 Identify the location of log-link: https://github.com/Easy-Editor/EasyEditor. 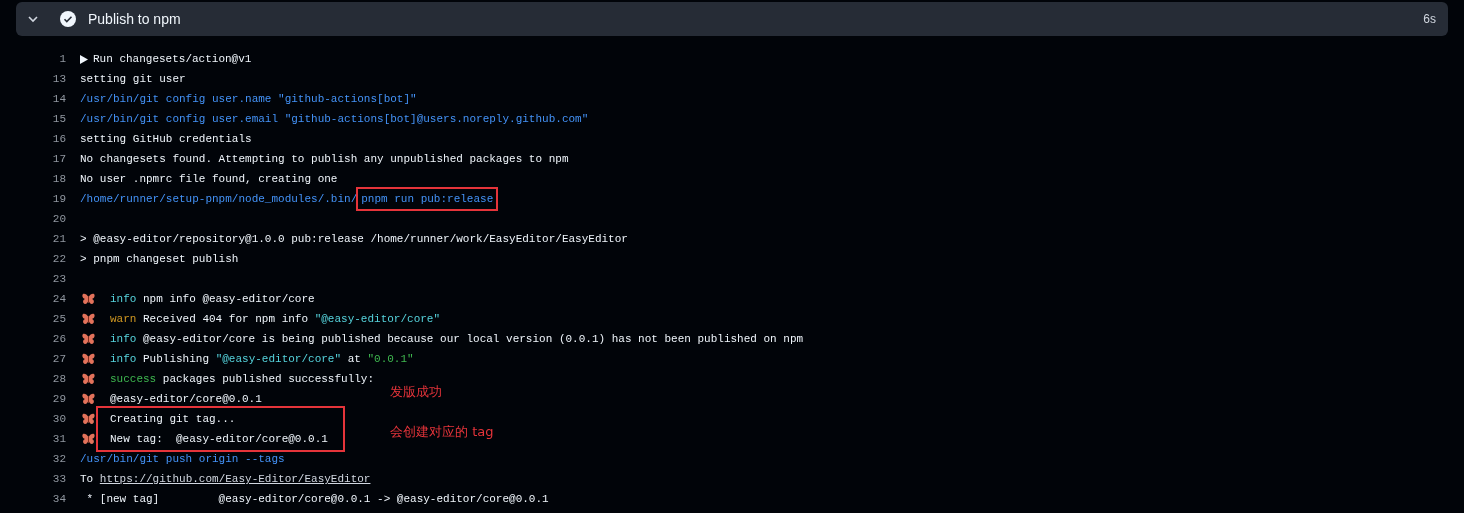
(235, 479).